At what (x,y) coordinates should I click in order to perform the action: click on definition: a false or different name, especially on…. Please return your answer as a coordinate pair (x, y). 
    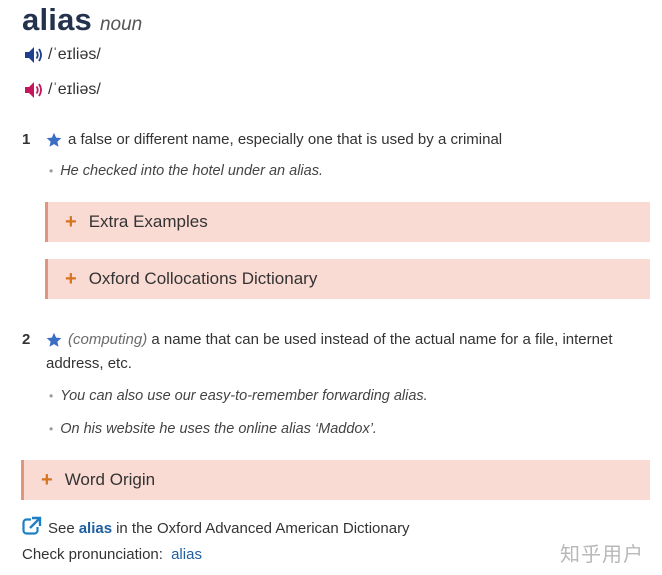
    Looking at the image, I should click on (285, 139).